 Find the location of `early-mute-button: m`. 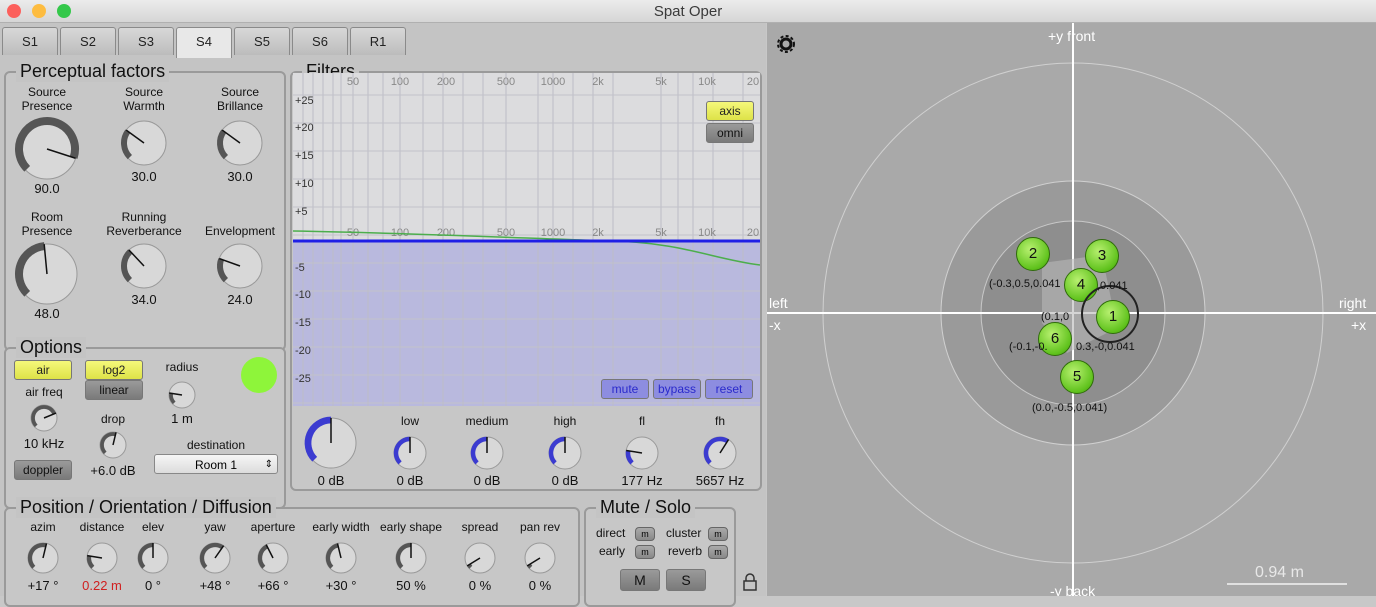

early-mute-button: m is located at coordinates (645, 552).